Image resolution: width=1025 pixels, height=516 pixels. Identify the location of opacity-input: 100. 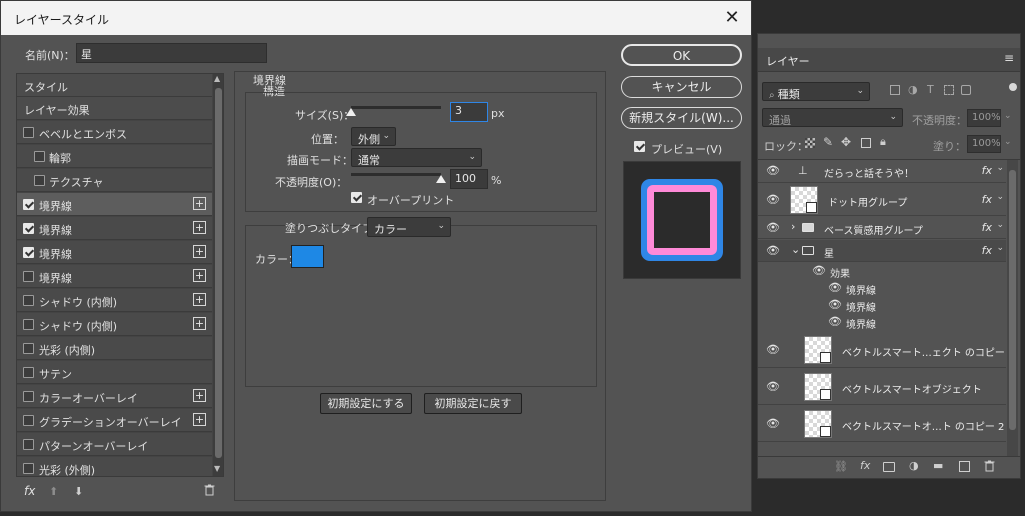
(469, 179).